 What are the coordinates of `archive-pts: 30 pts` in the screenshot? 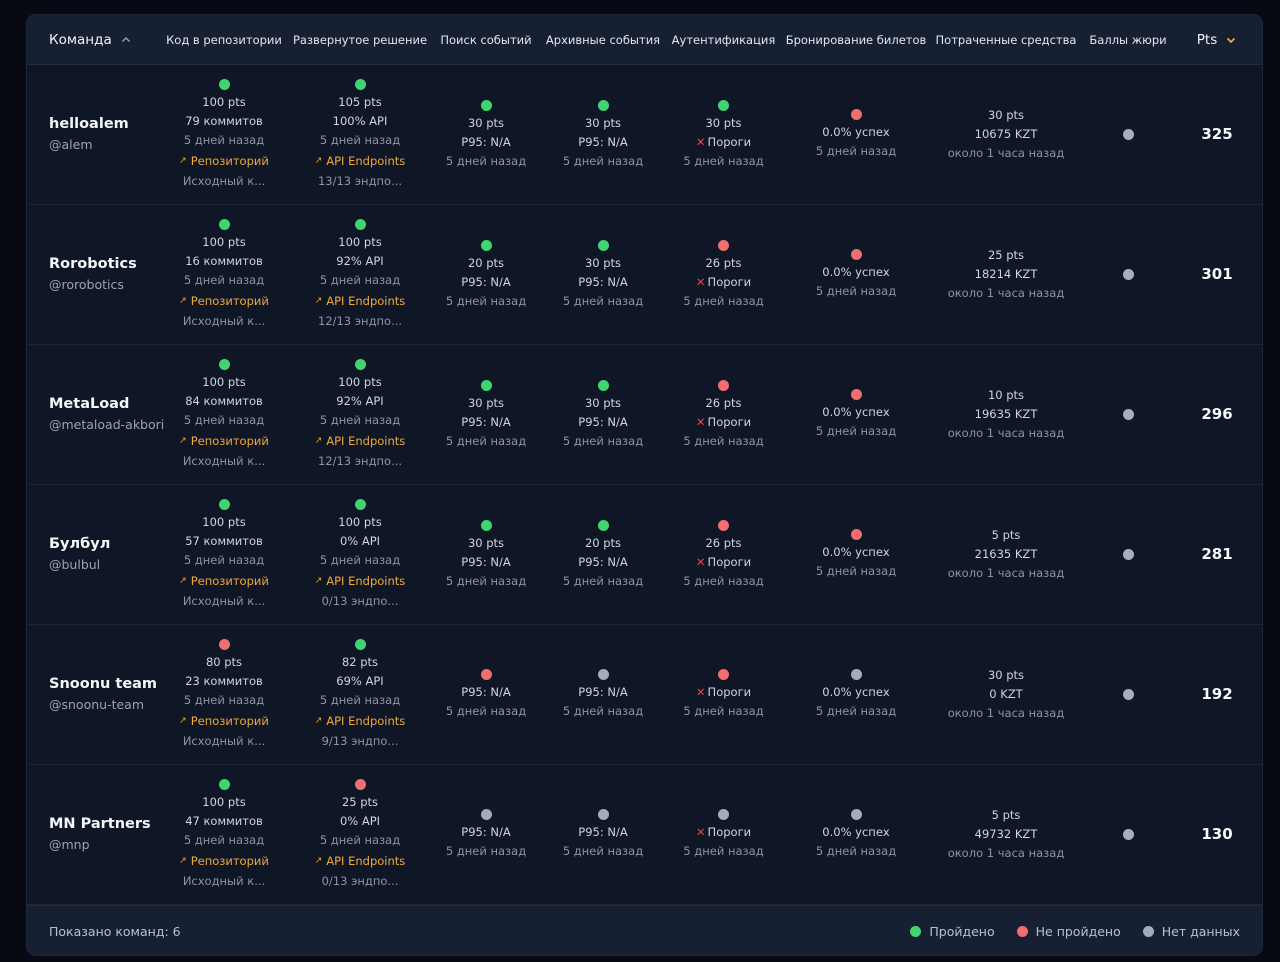 It's located at (603, 402).